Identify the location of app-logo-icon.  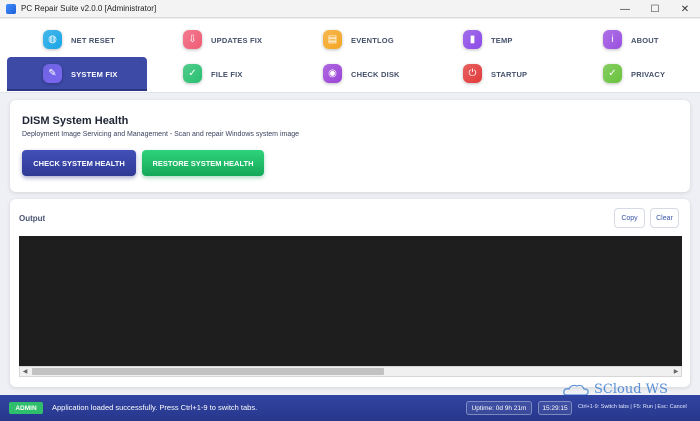
(11, 8).